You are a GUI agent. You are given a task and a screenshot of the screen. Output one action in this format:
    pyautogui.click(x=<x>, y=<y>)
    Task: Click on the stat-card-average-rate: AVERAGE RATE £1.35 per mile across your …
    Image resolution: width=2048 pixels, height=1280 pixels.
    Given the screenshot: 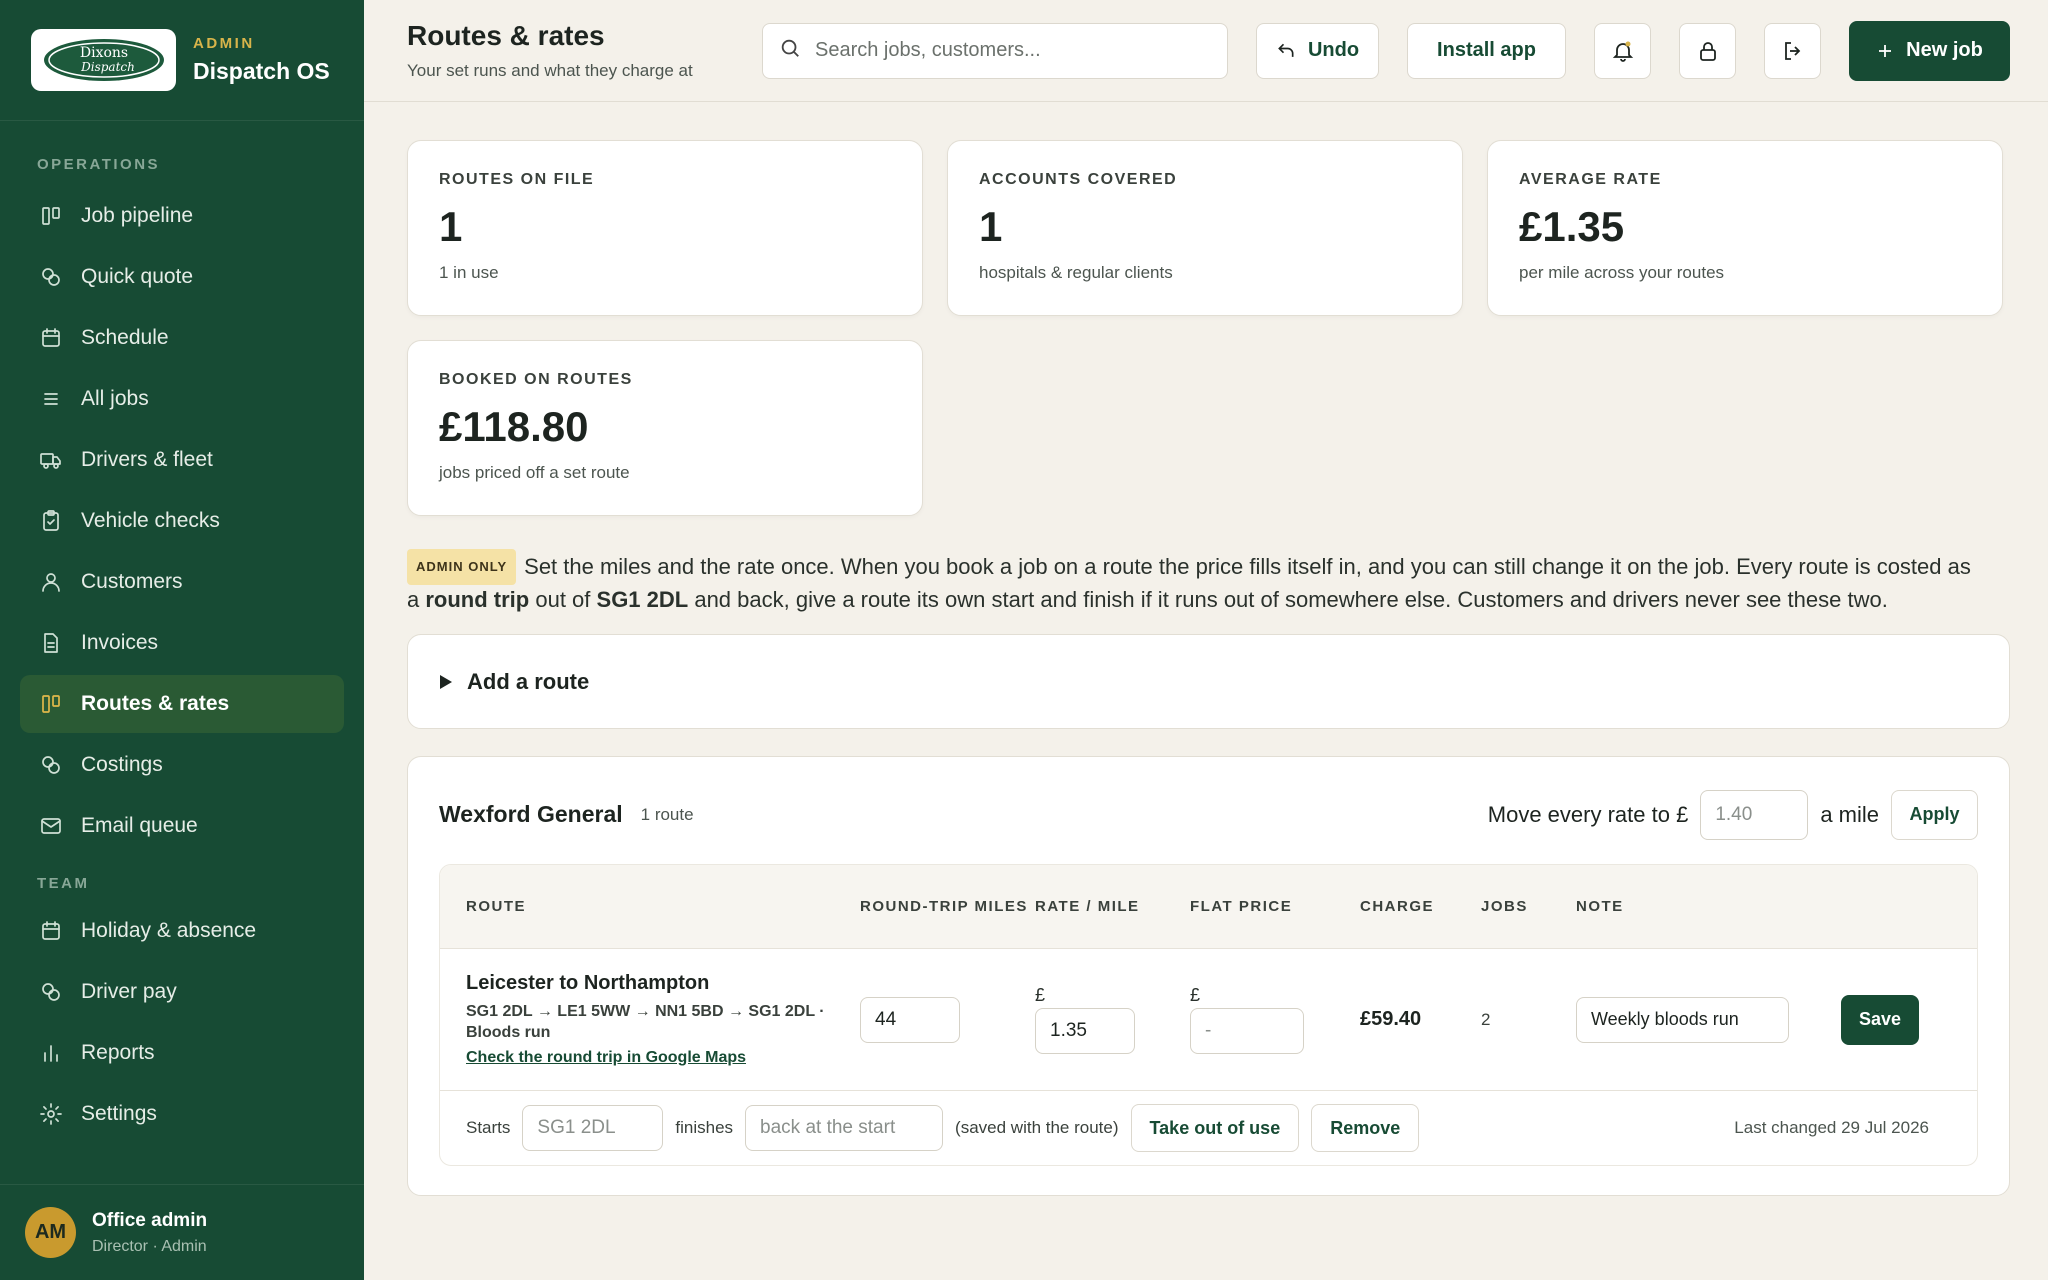 What is the action you would take?
    pyautogui.click(x=1745, y=228)
    